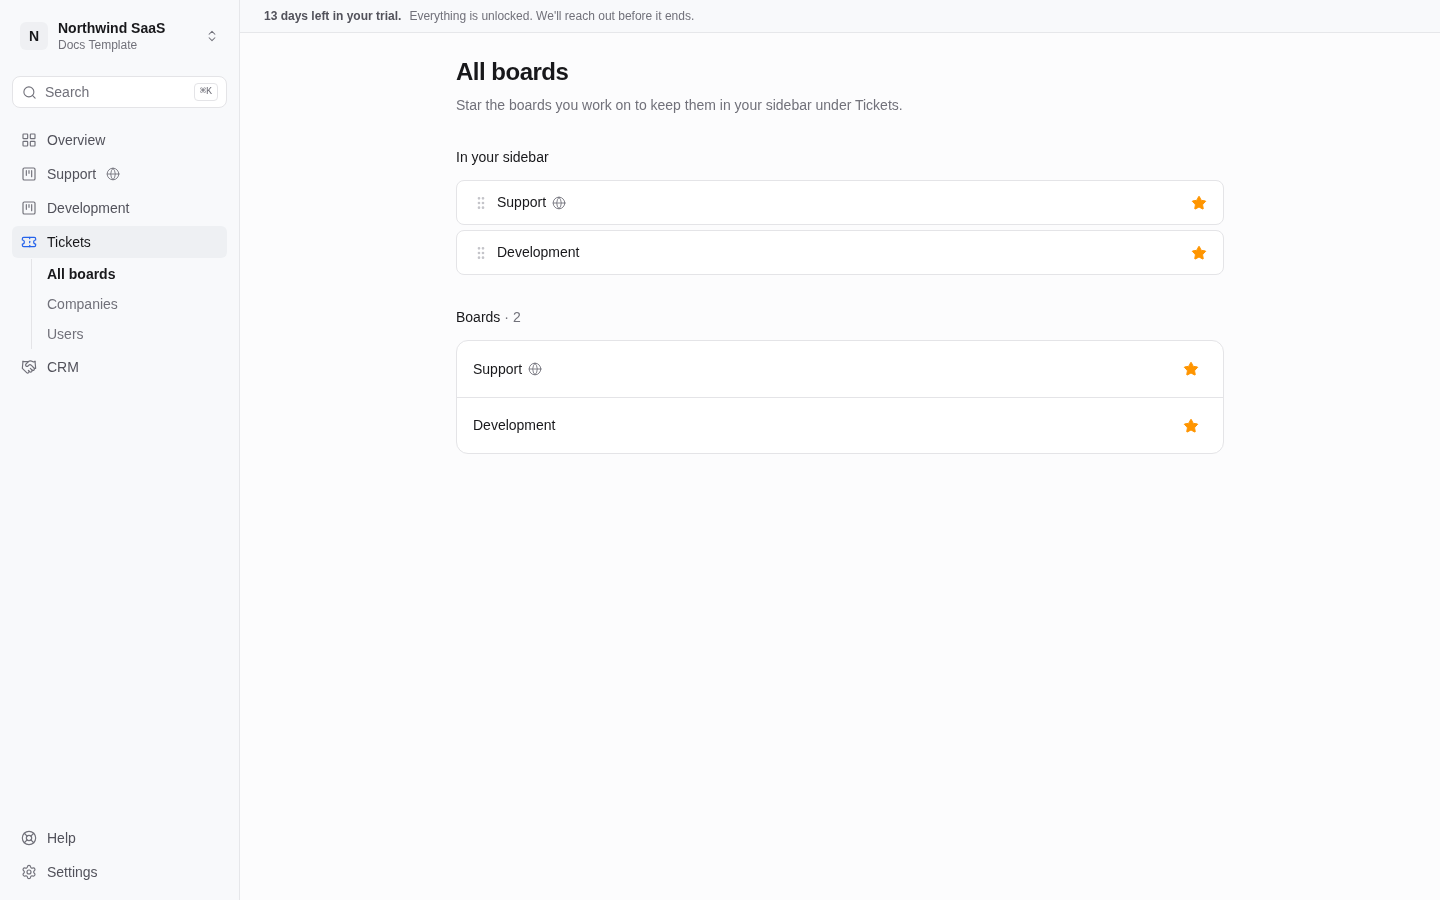 The width and height of the screenshot is (1440, 900). Describe the element at coordinates (119, 242) in the screenshot. I see `sidebar-nav-item: Tickets` at that location.